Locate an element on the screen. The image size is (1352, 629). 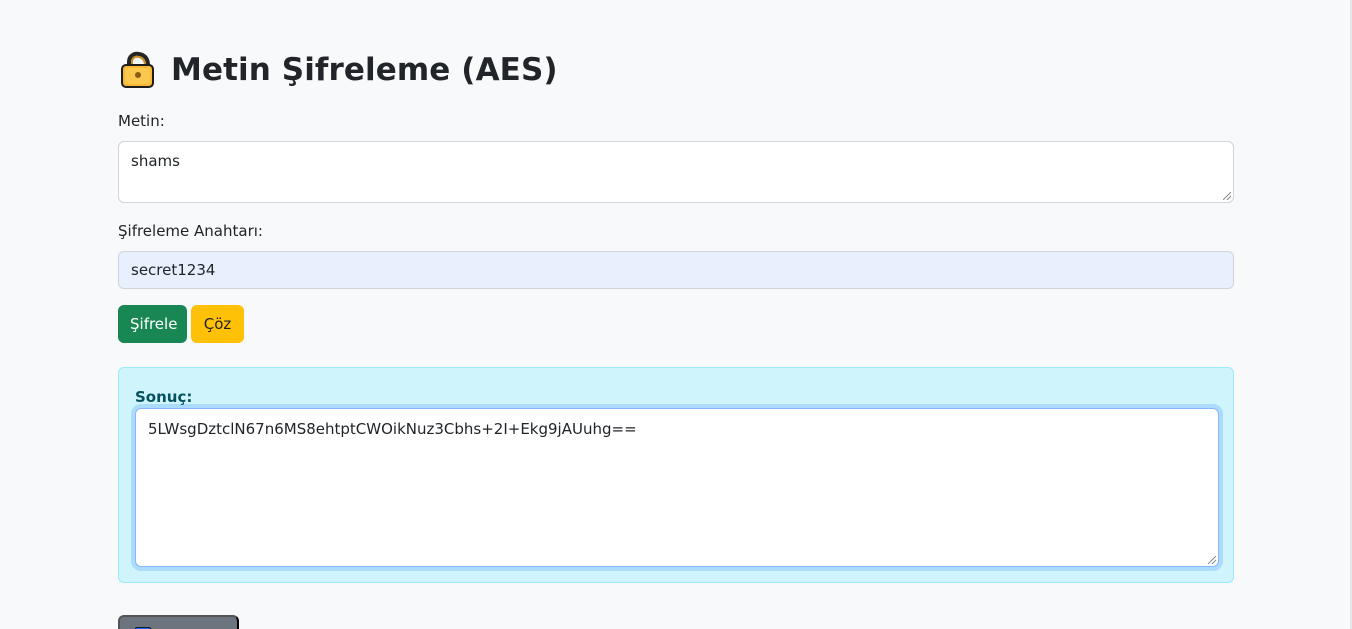
page-title-text: Metin Şifreleme (AES) is located at coordinates (364, 69).